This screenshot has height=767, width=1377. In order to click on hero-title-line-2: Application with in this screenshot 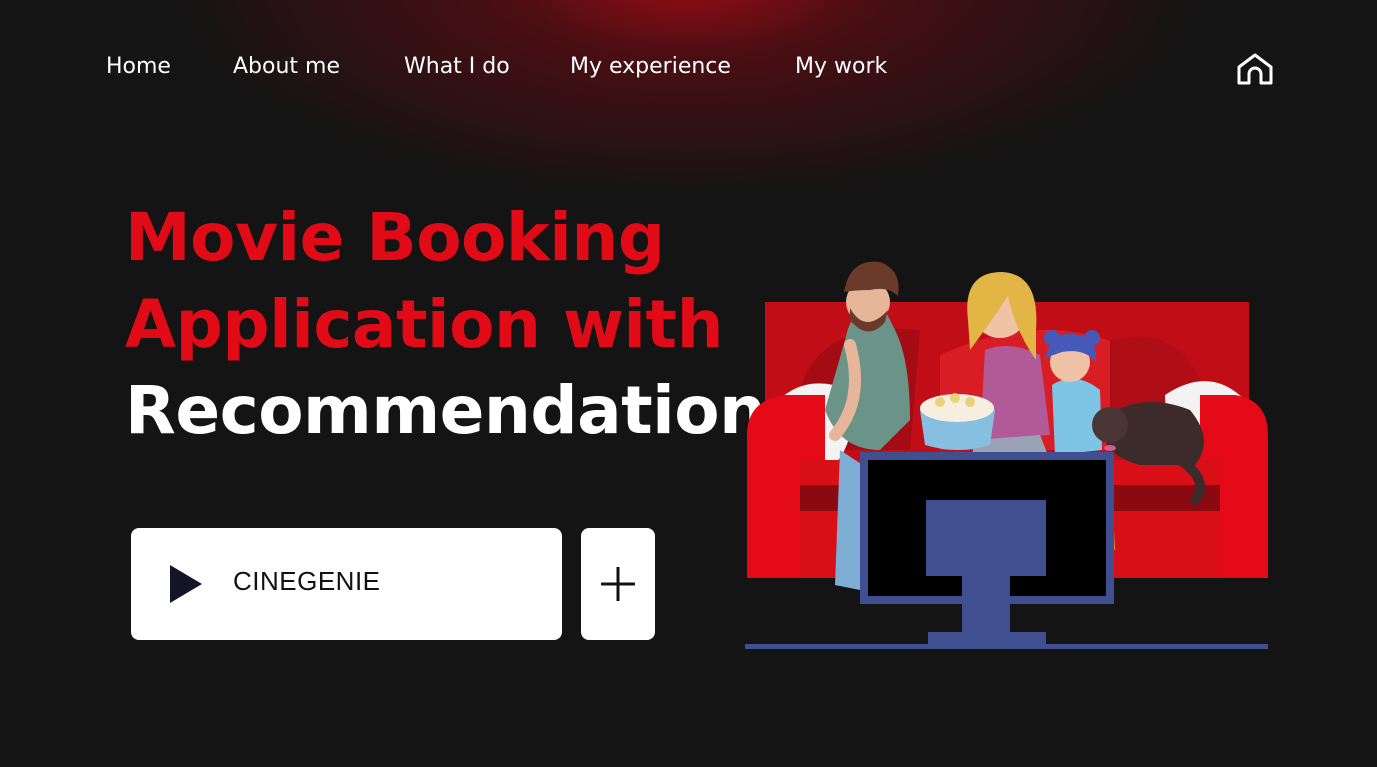, I will do `click(424, 324)`.